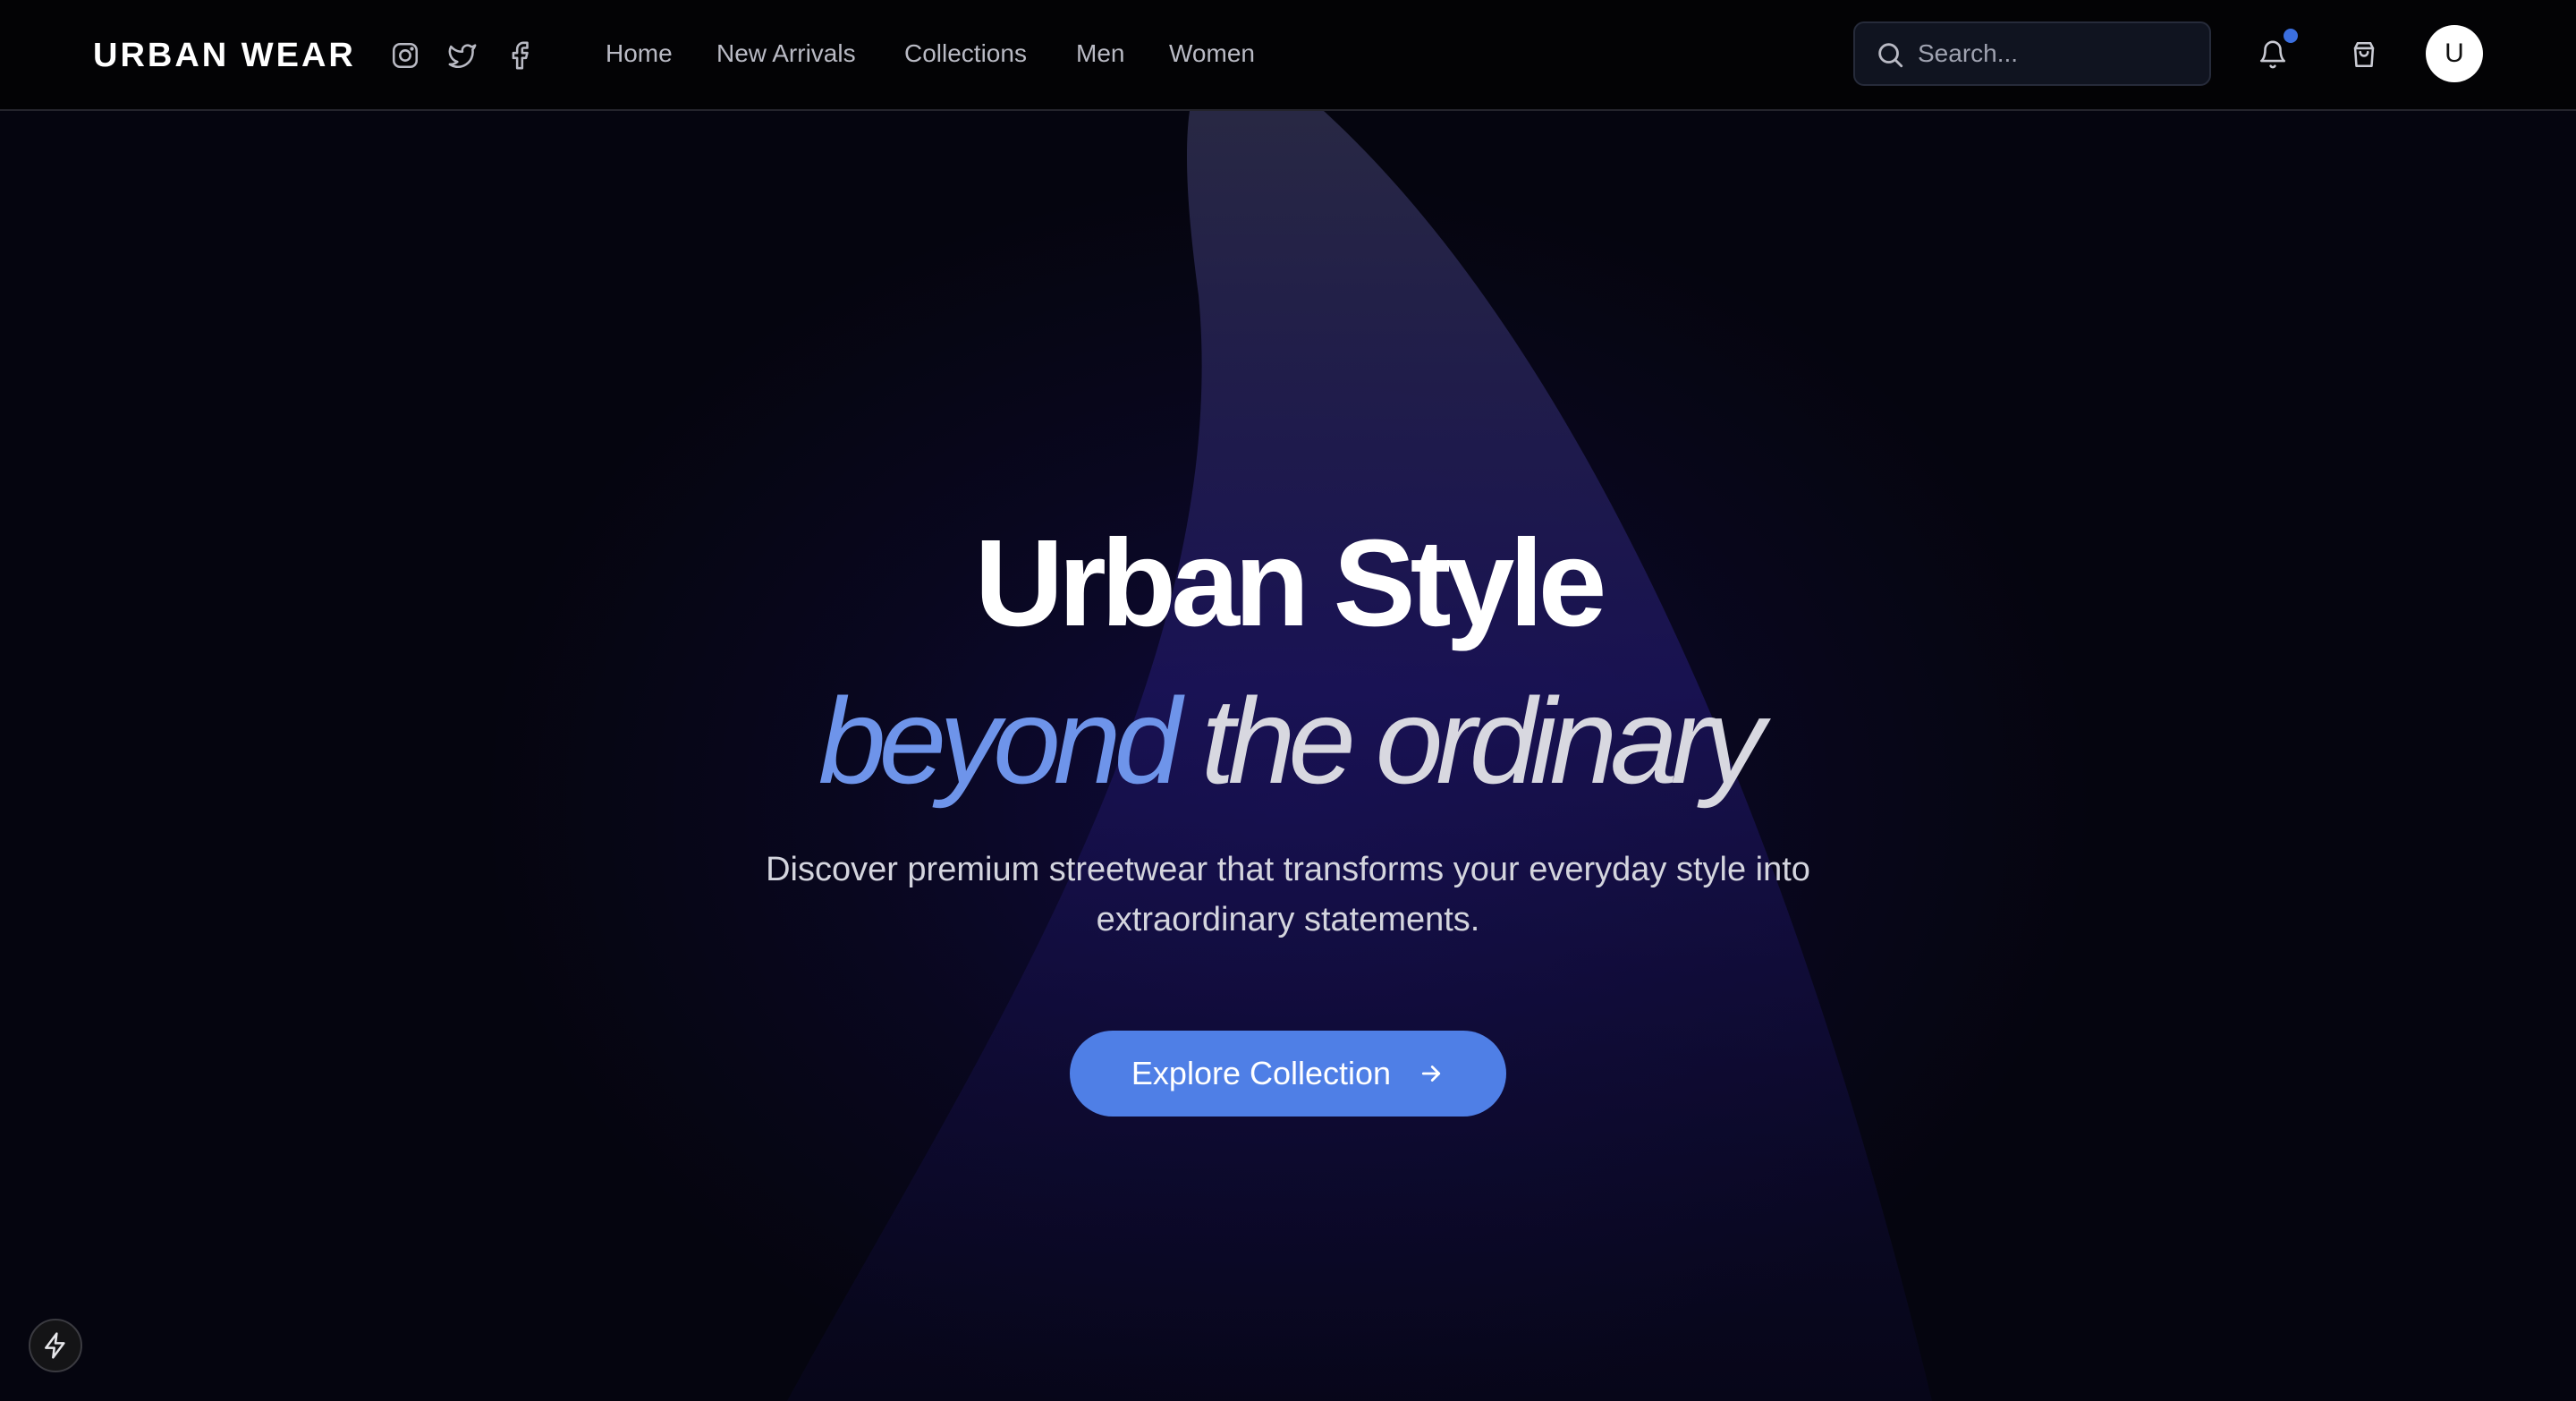 This screenshot has height=1401, width=2576. I want to click on explore-collection-label: Explore Collection, so click(1261, 1073).